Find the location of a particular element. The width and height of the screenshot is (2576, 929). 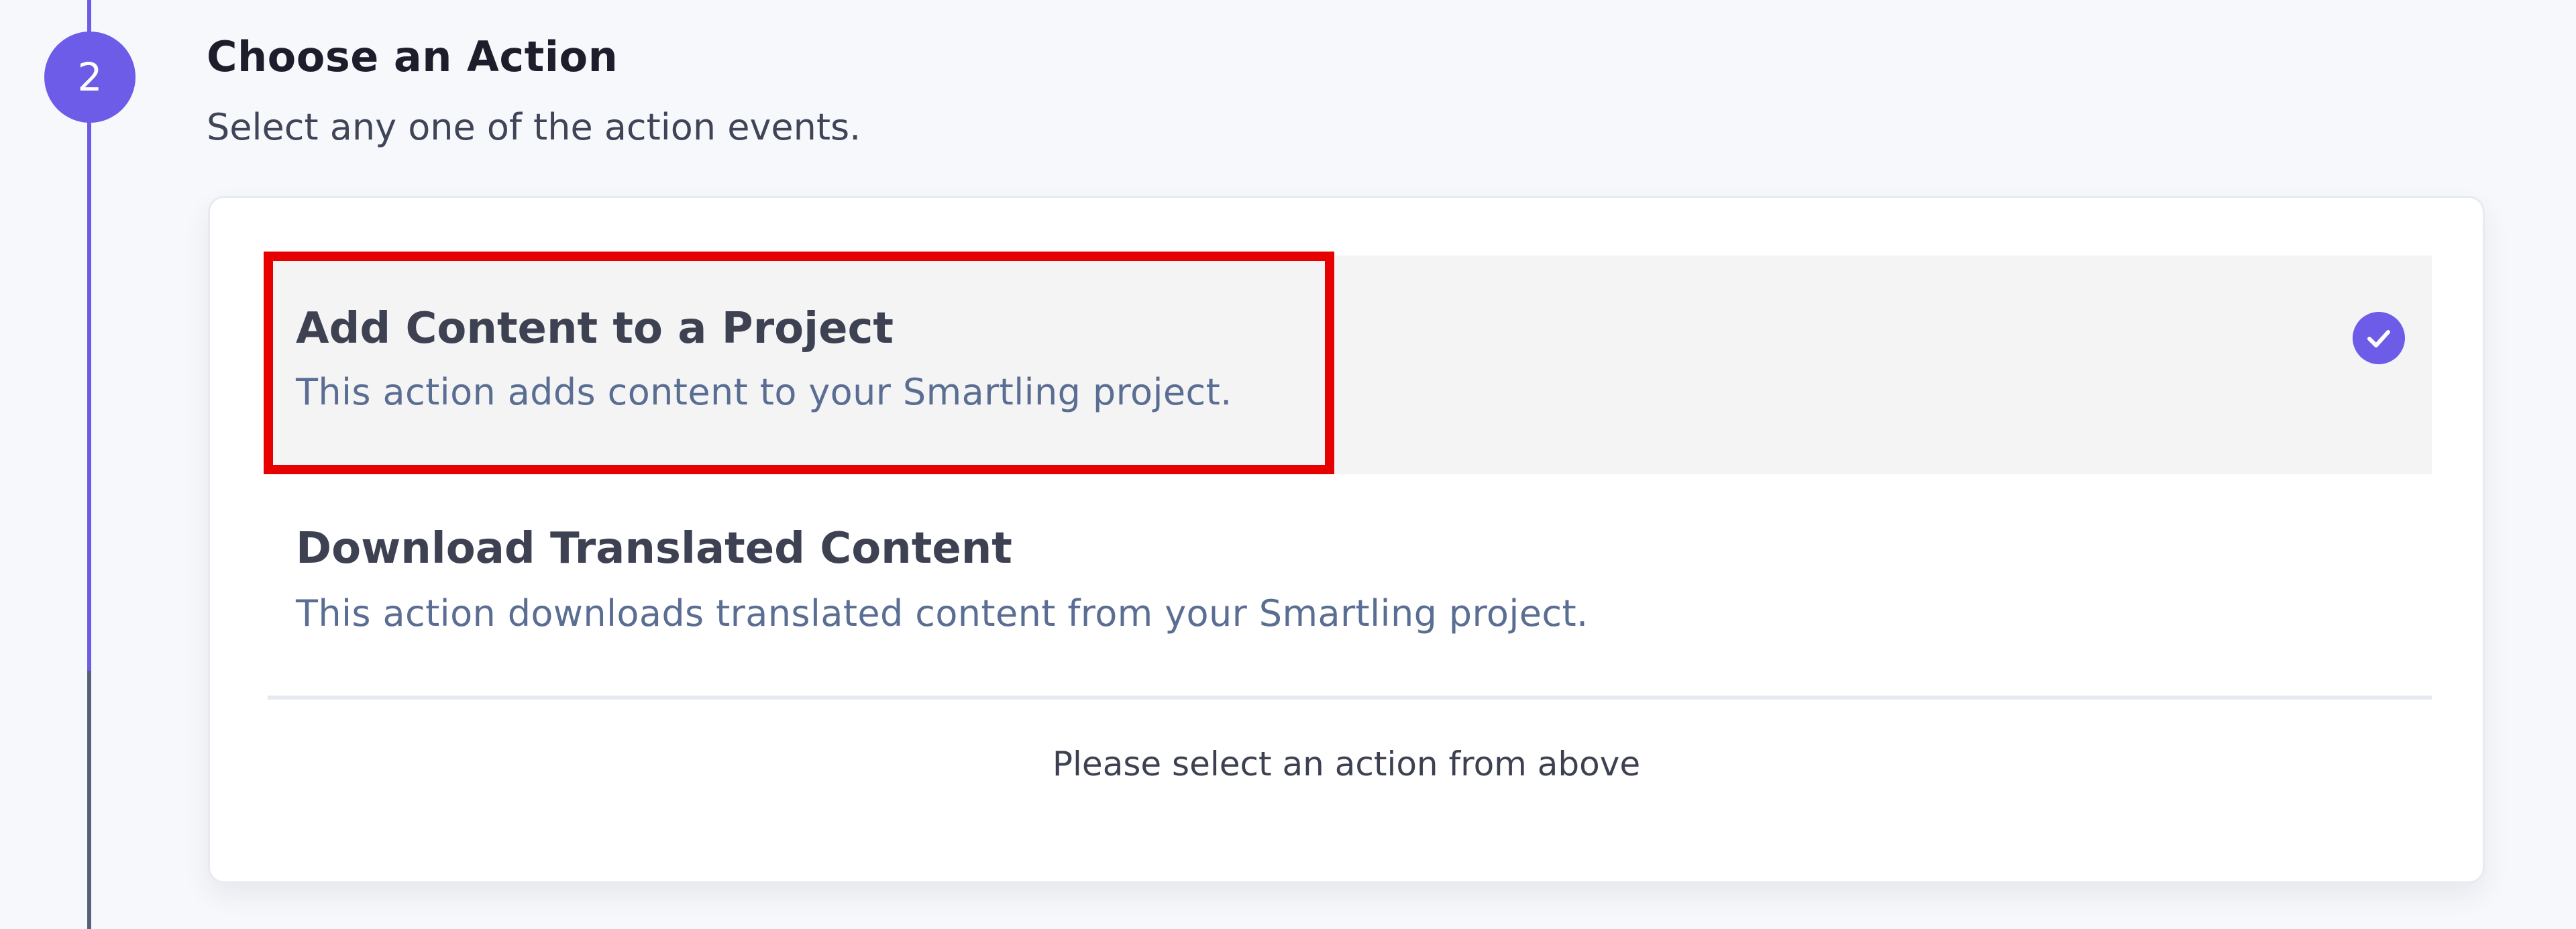

checkmark-icon is located at coordinates (2378, 338).